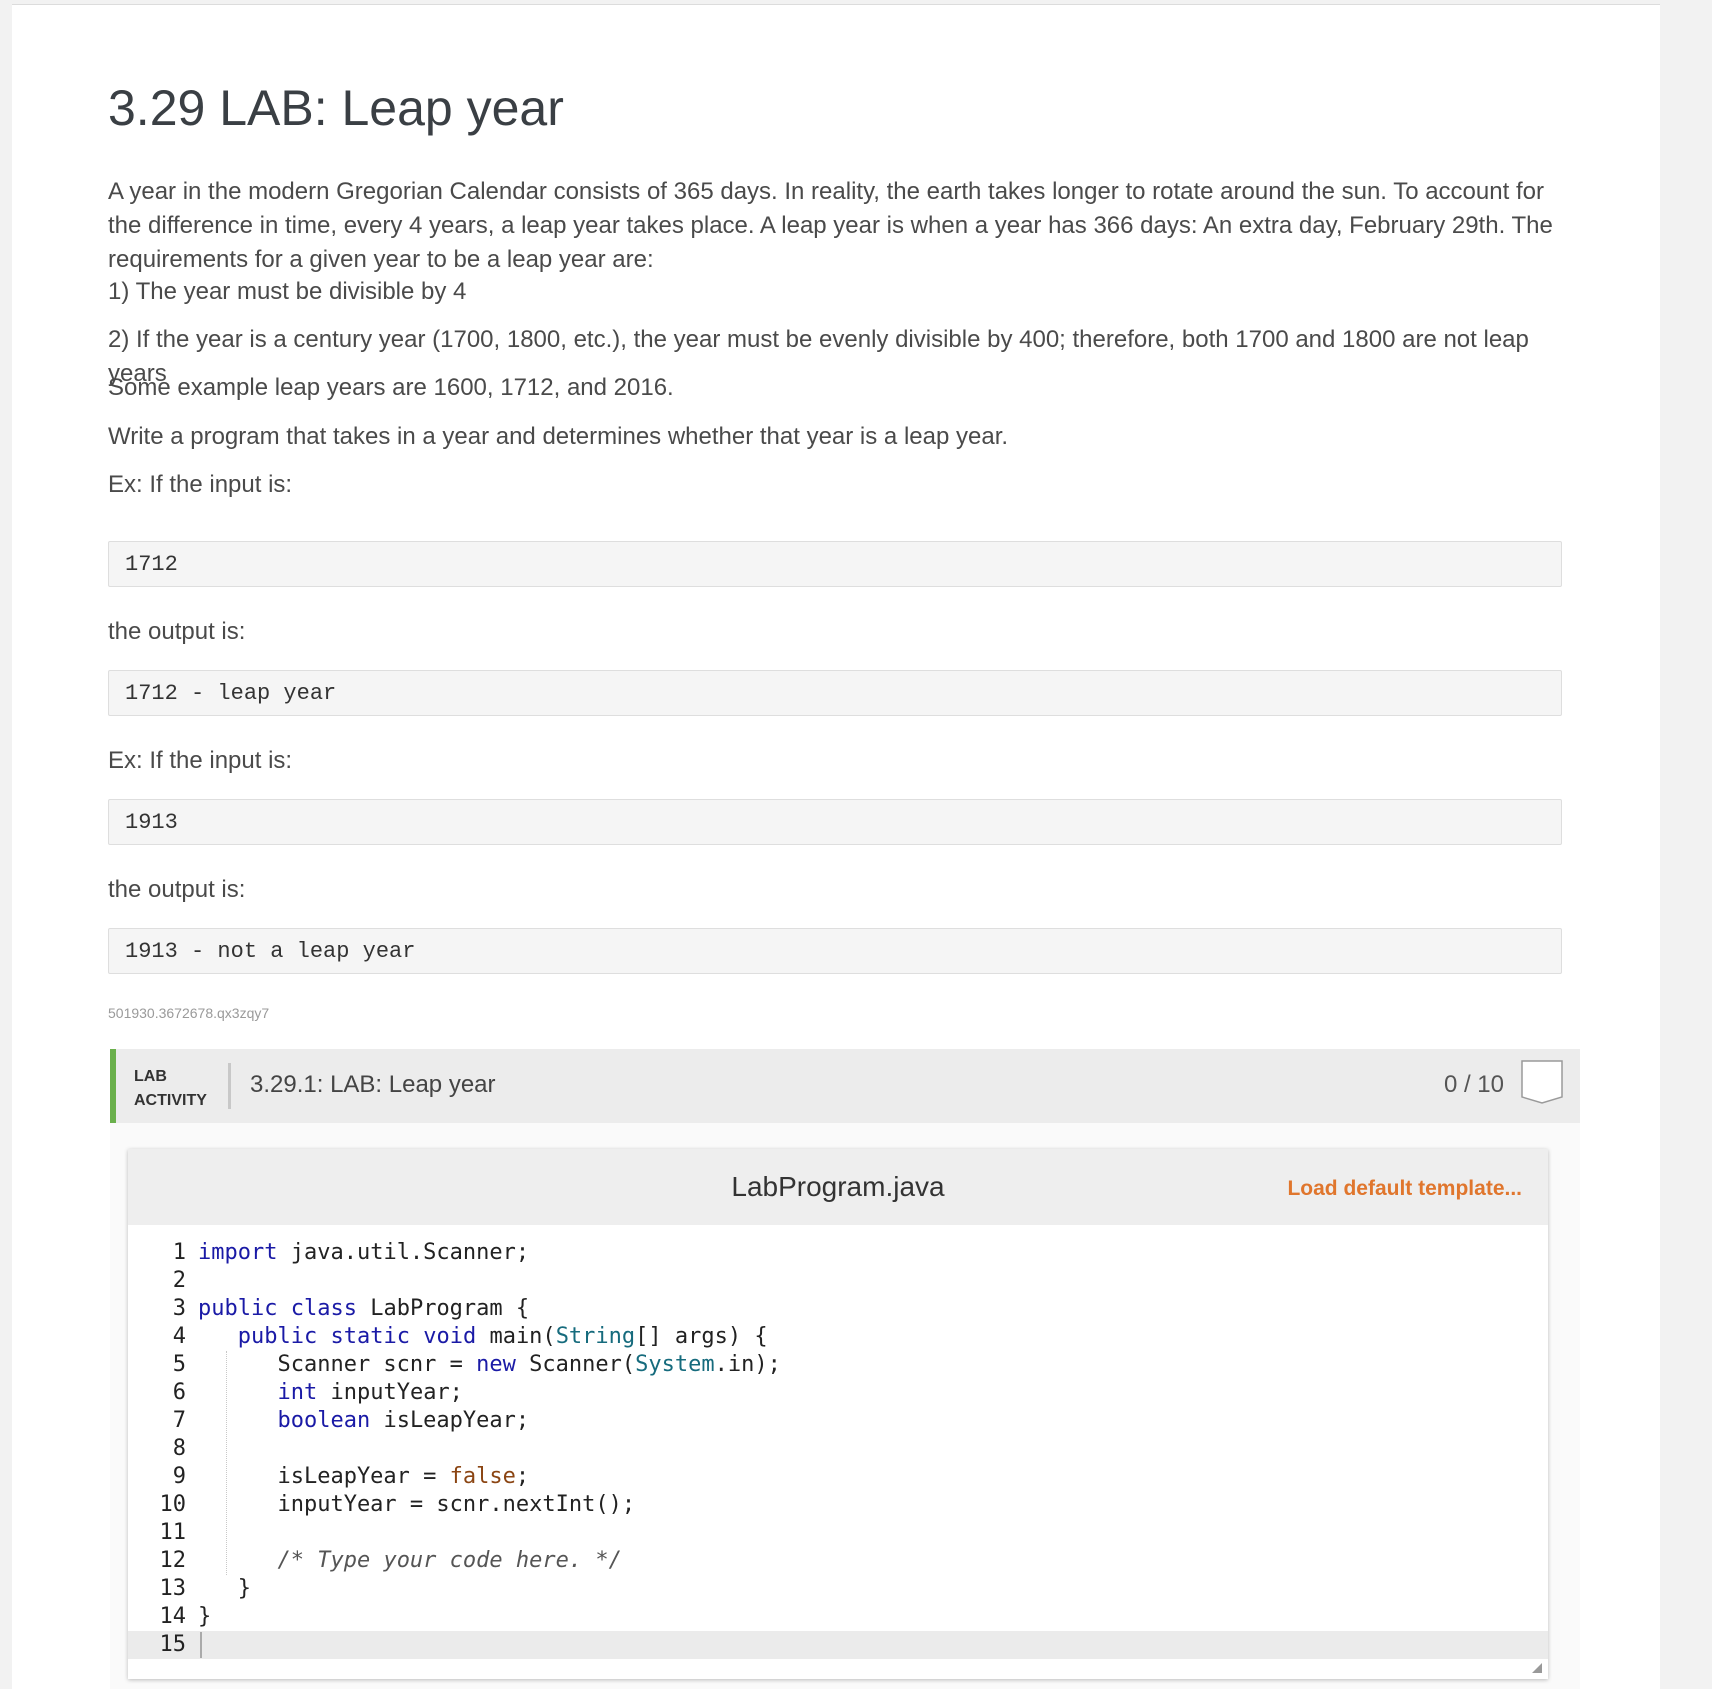 This screenshot has height=1689, width=1712. Describe the element at coordinates (179, 1364) in the screenshot. I see `line-number: 5` at that location.